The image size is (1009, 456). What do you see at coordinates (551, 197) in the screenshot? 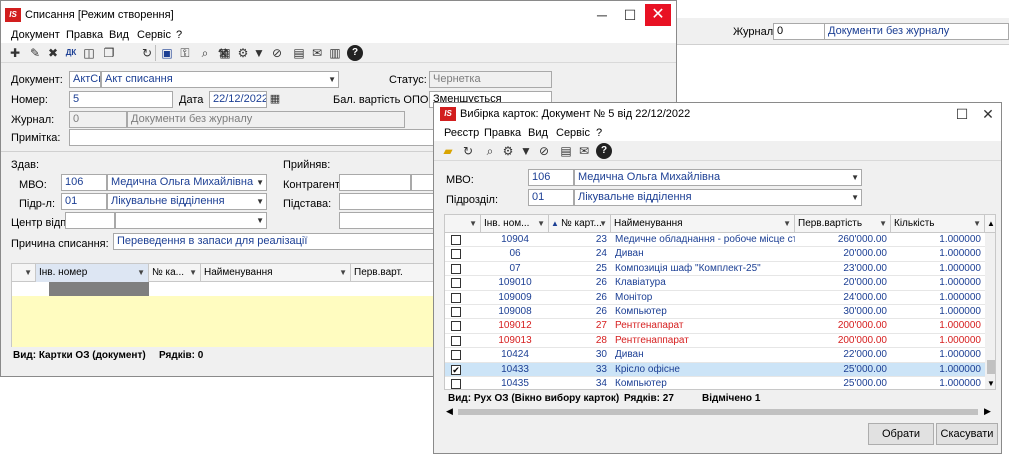
I see `dialog-dept-code-field: 01` at bounding box center [551, 197].